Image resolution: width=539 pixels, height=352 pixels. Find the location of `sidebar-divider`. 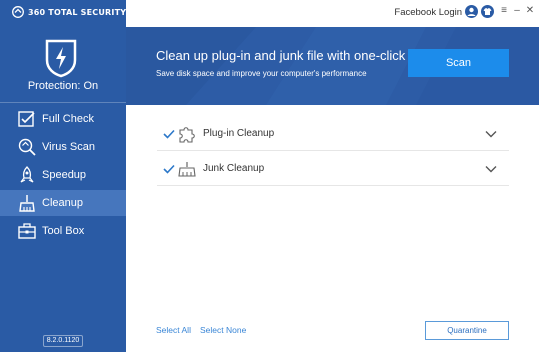

sidebar-divider is located at coordinates (63, 102).